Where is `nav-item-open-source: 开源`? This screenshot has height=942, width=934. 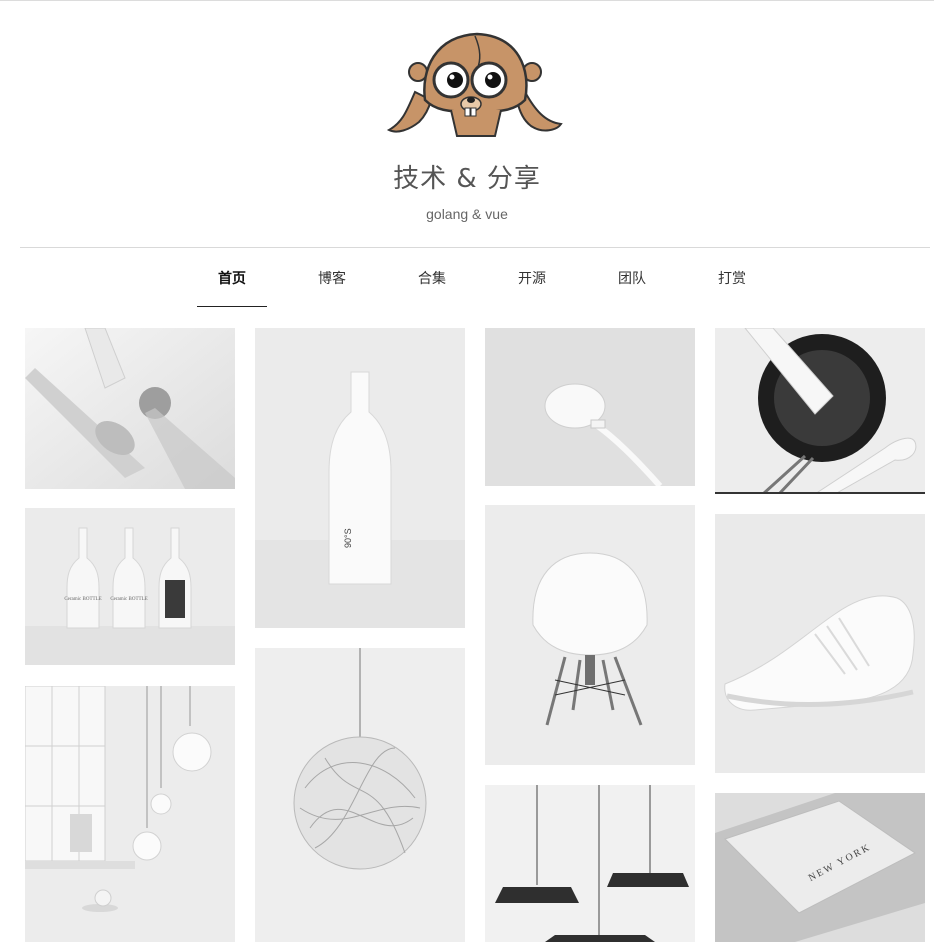
nav-item-open-source: 开源 is located at coordinates (532, 284).